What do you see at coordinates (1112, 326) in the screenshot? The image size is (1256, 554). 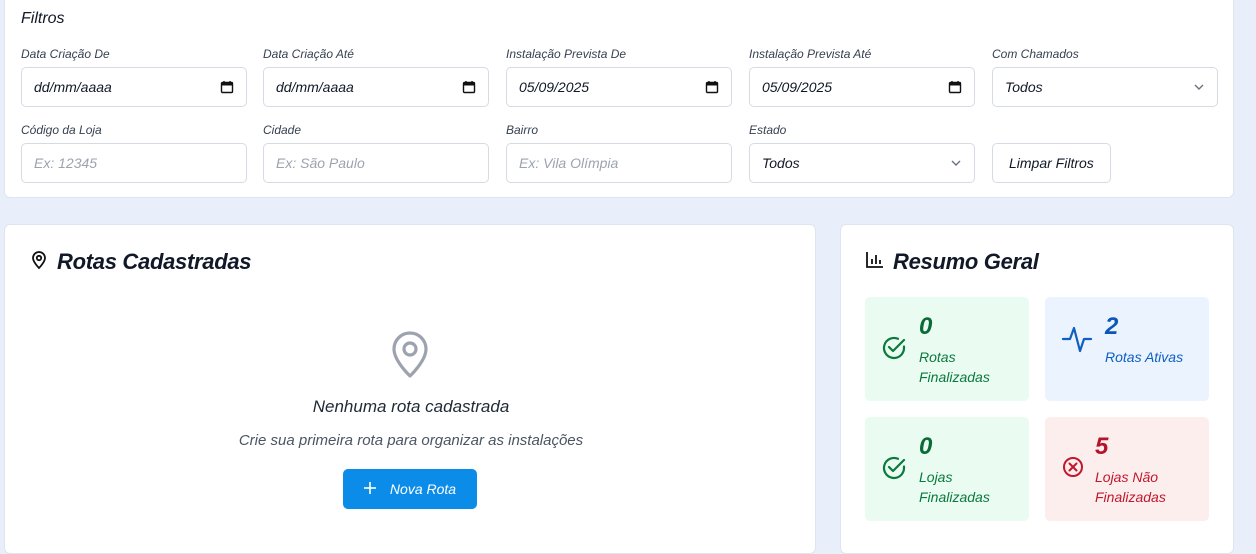 I see `stat-value: 2` at bounding box center [1112, 326].